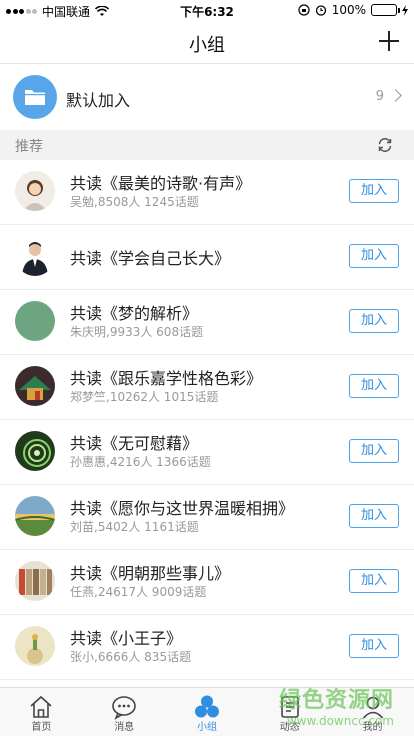  I want to click on tab-groups: 小组, so click(207, 712).